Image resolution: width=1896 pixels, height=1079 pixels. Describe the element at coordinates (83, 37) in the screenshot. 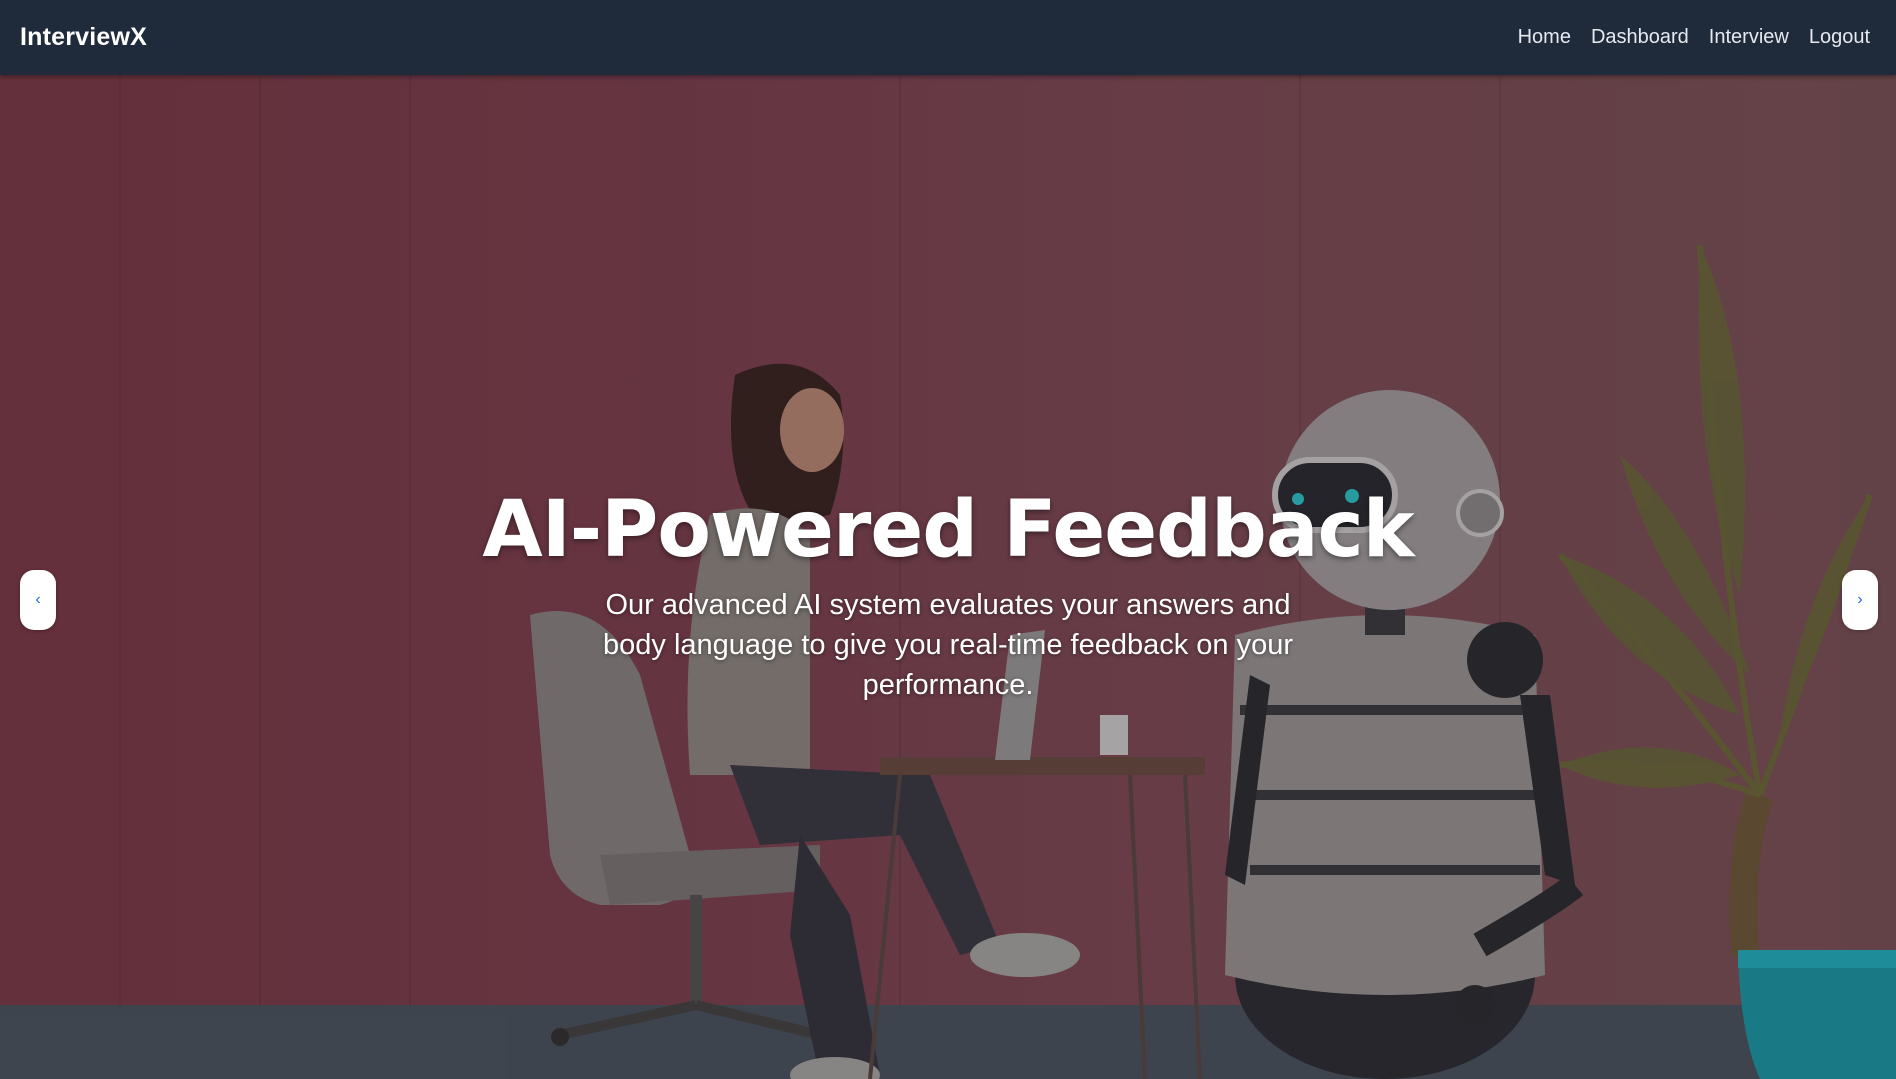

I see `brand-logo: InterviewX` at that location.